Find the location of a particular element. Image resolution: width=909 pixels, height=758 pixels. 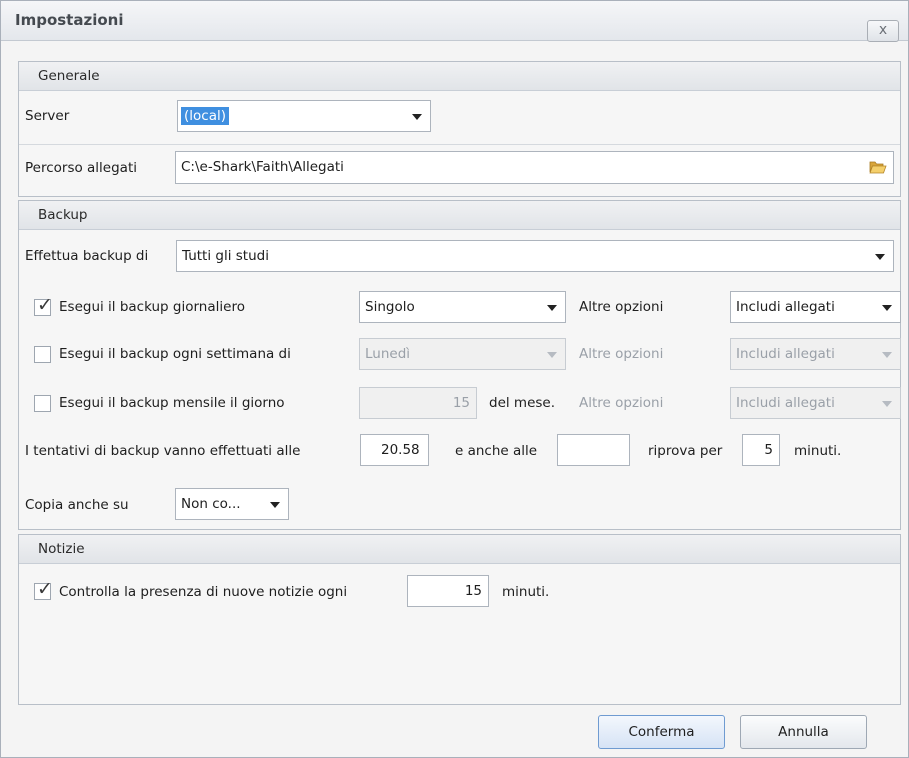

cancel-button: Annulla is located at coordinates (803, 732).